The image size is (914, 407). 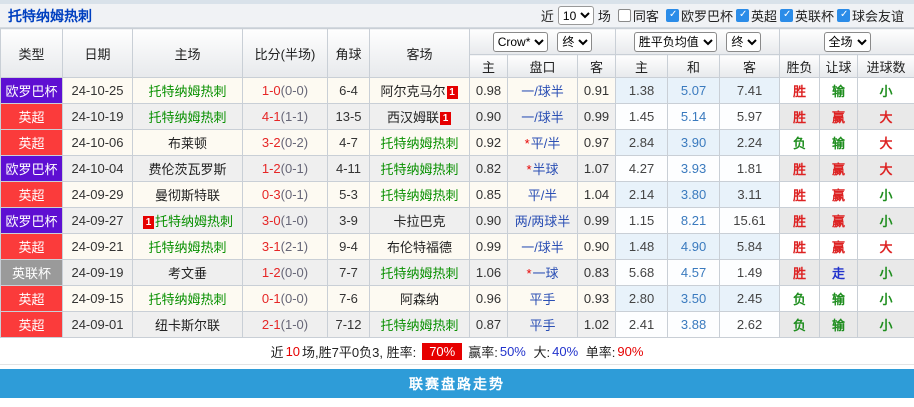 I want to click on avg-home: 2.84, so click(x=642, y=142).